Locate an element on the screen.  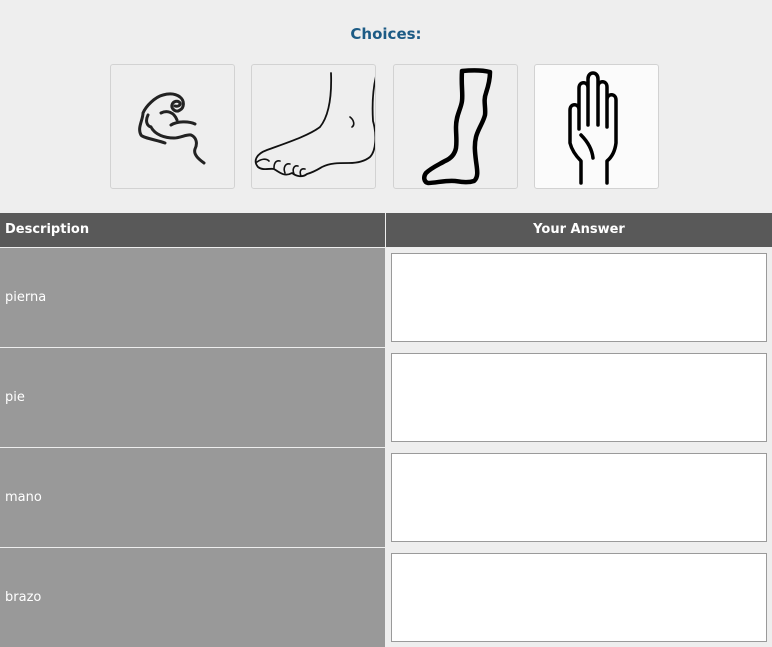
choice-card-leg is located at coordinates (455, 126).